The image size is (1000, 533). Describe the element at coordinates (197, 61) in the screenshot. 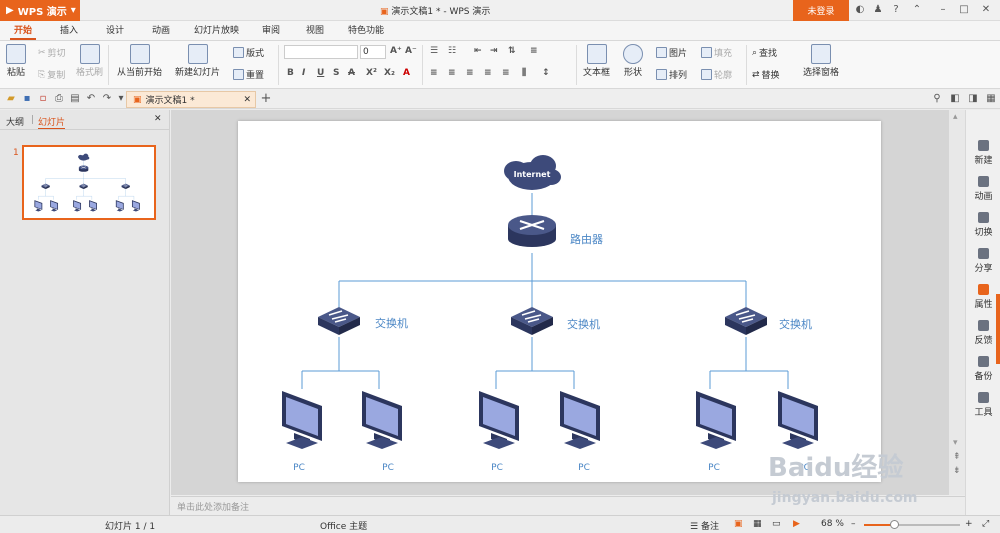

I see `new-slide-button: 新建幻灯片` at that location.